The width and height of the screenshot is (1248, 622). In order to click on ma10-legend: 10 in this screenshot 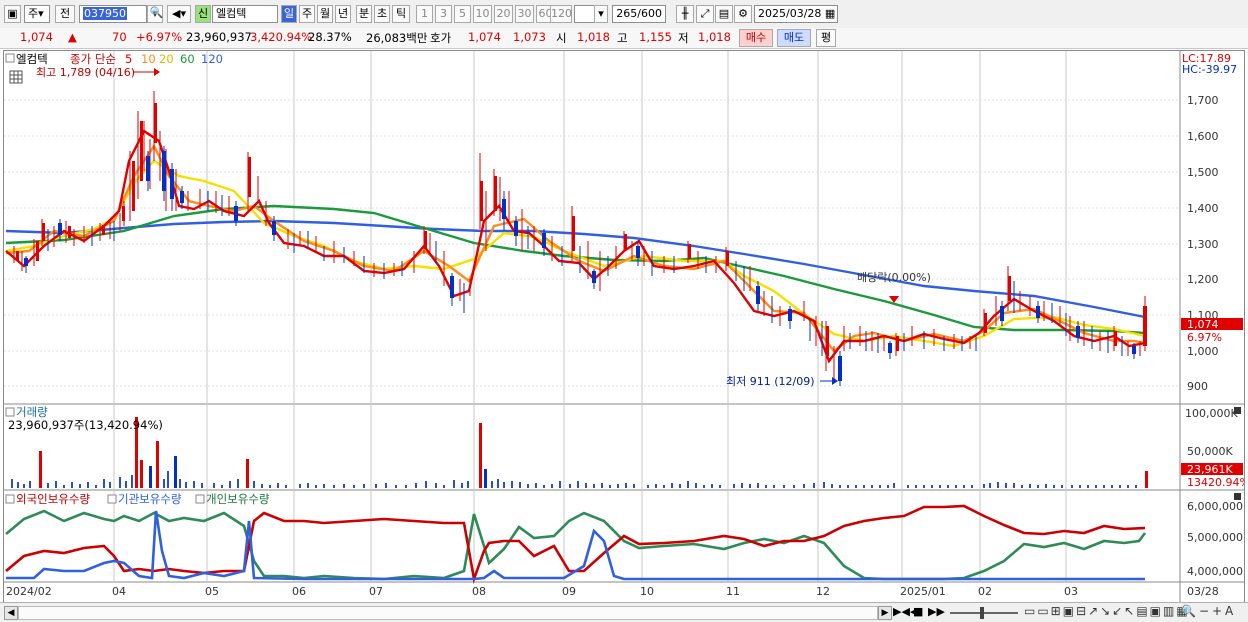, I will do `click(148, 59)`.